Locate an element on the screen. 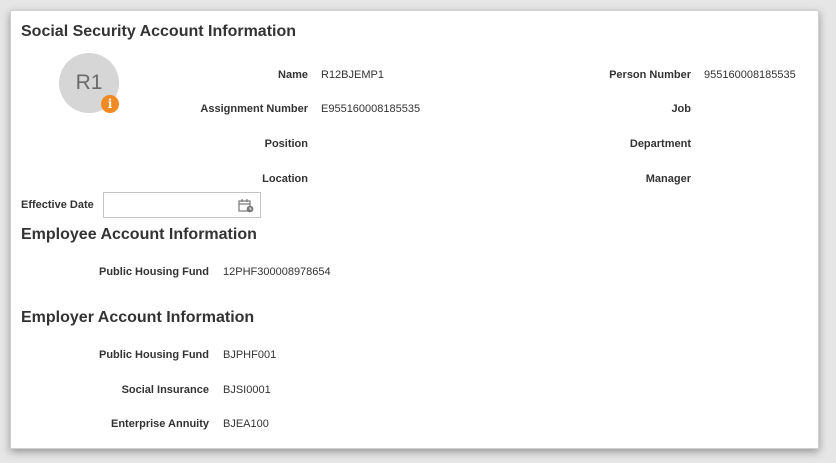 Image resolution: width=836 pixels, height=463 pixels. assignment-number-label: Assignment Number is located at coordinates (254, 109).